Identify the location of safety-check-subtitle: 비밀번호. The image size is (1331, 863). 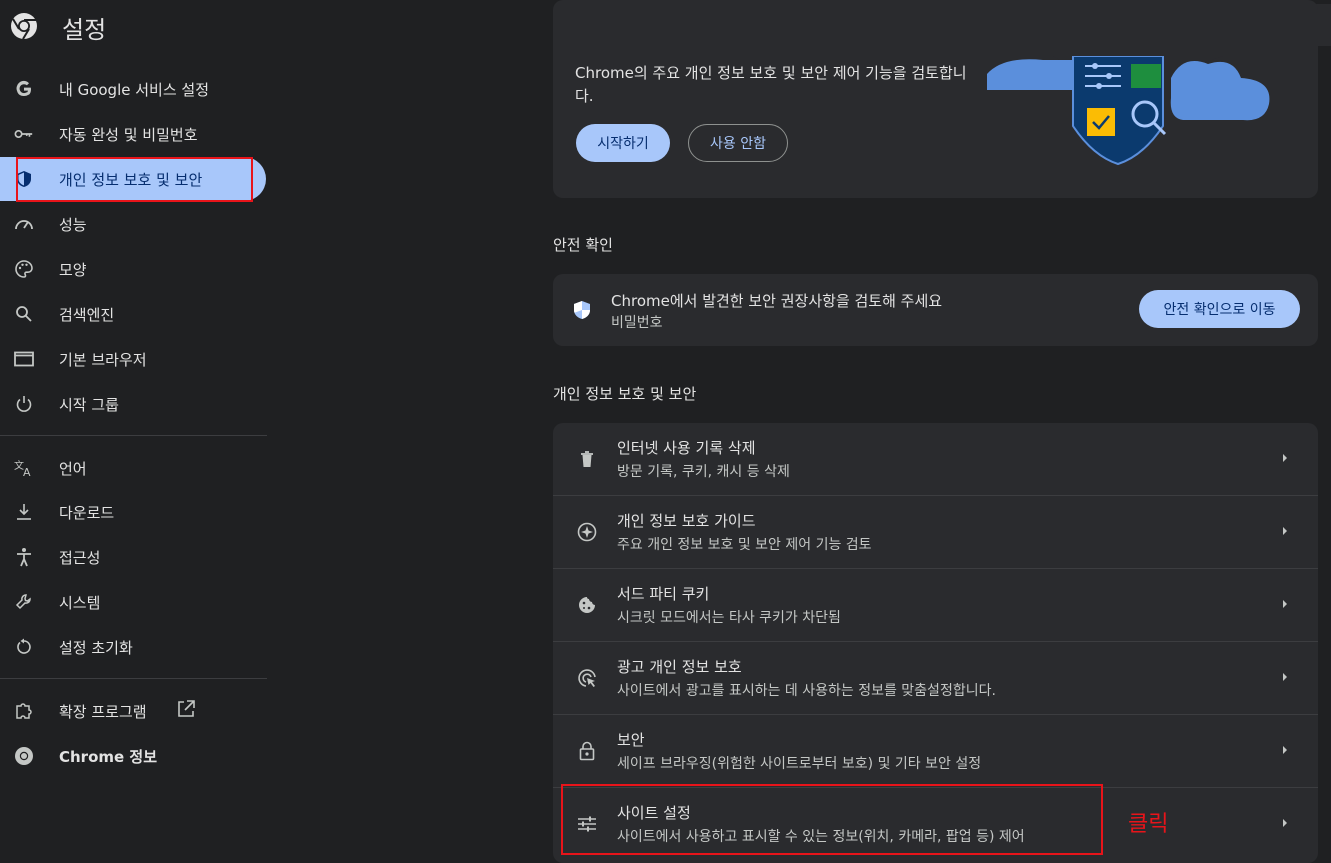
(637, 323).